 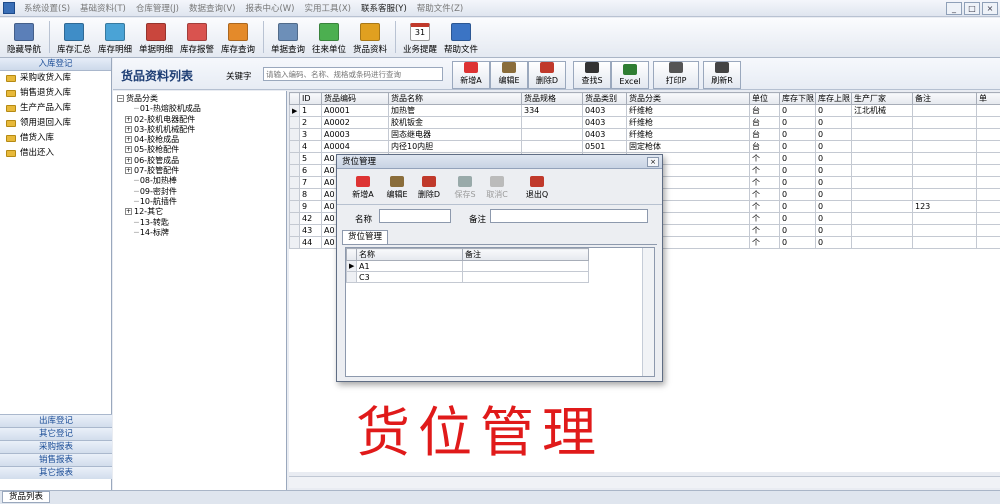 I want to click on tree-node-7: ─08-加热棒, so click(x=201, y=181).